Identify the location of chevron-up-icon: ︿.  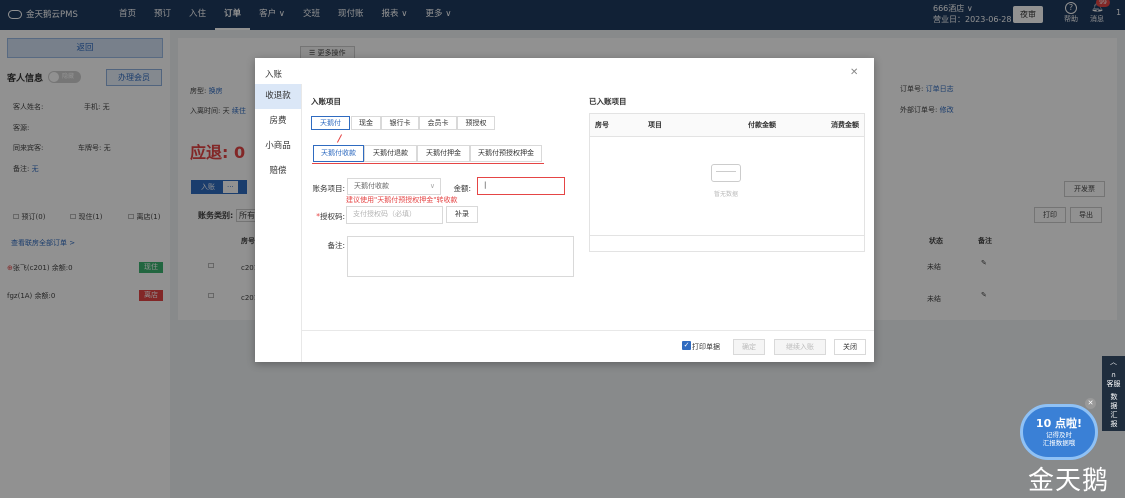
(1113, 362).